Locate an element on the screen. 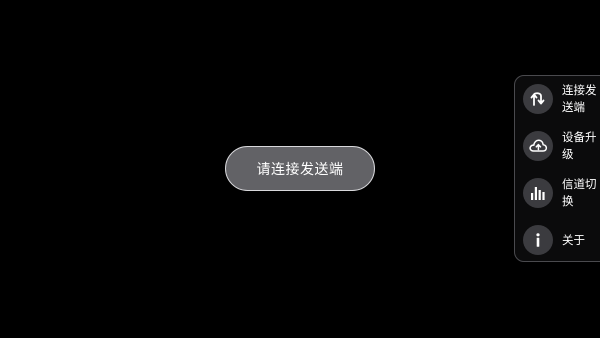  menu-label-device-upgrade: 设备升级 is located at coordinates (579, 145).